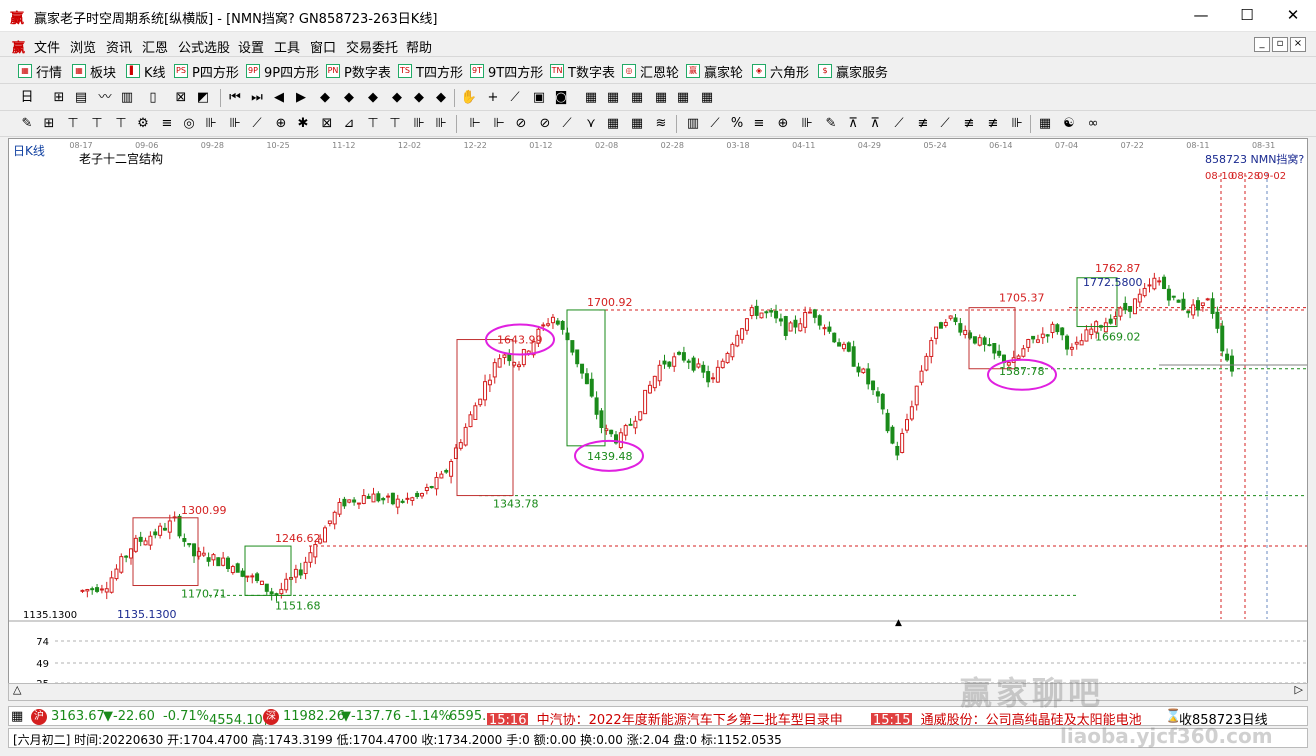  I want to click on tool-icon-2: ⊞, so click(49, 124).